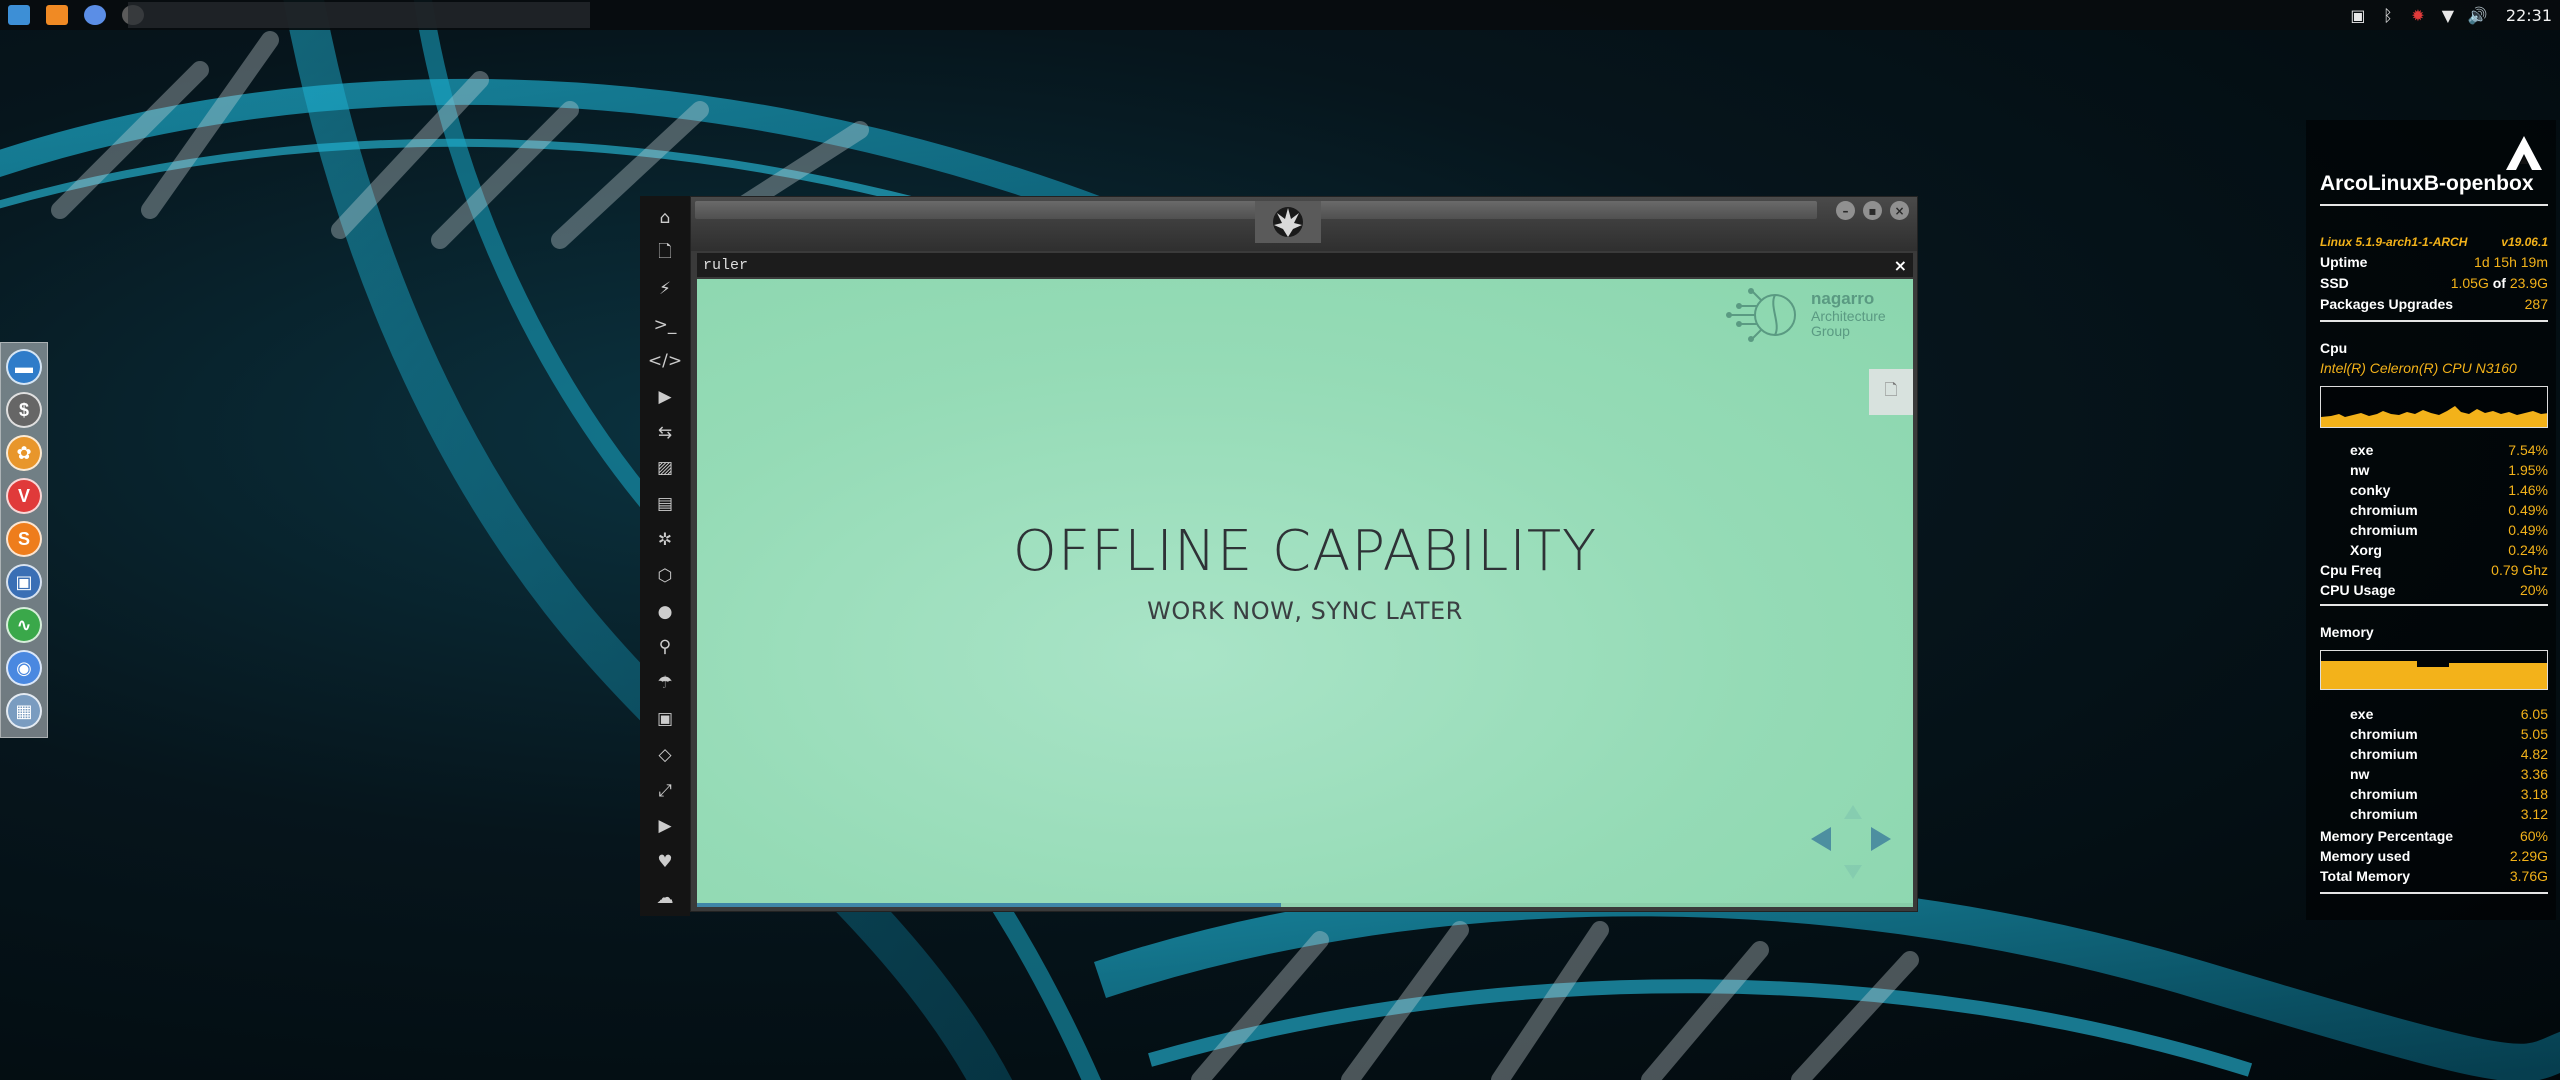 This screenshot has width=2560, height=1080. Describe the element at coordinates (24, 668) in the screenshot. I see `dock-chromium: ◉` at that location.